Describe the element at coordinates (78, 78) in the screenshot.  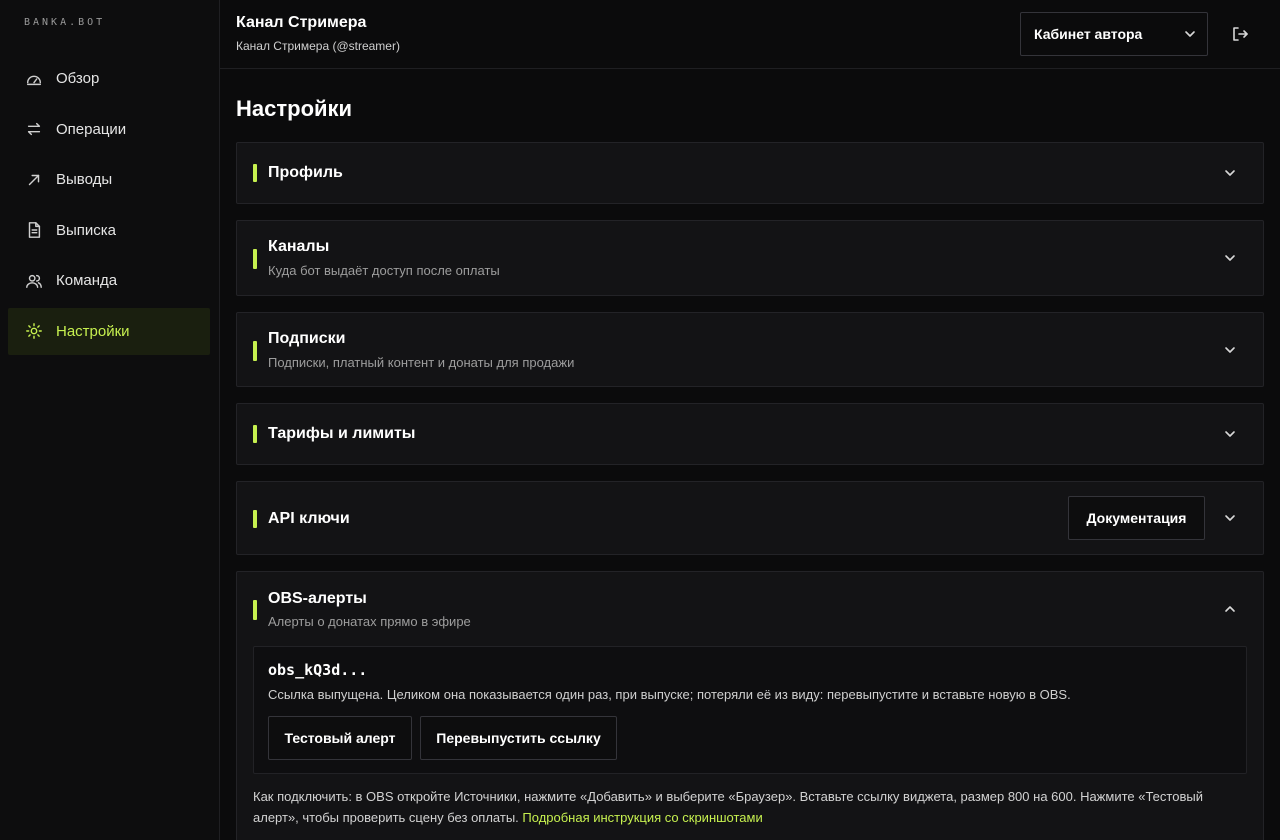
I see `sidebar-item-label: Обзор` at that location.